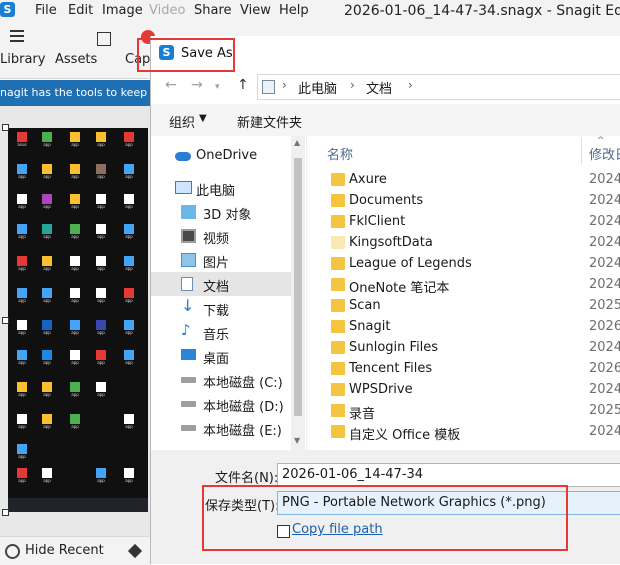  Describe the element at coordinates (463, 390) in the screenshot. I see `list-item: WPSDrive2024/` at that location.